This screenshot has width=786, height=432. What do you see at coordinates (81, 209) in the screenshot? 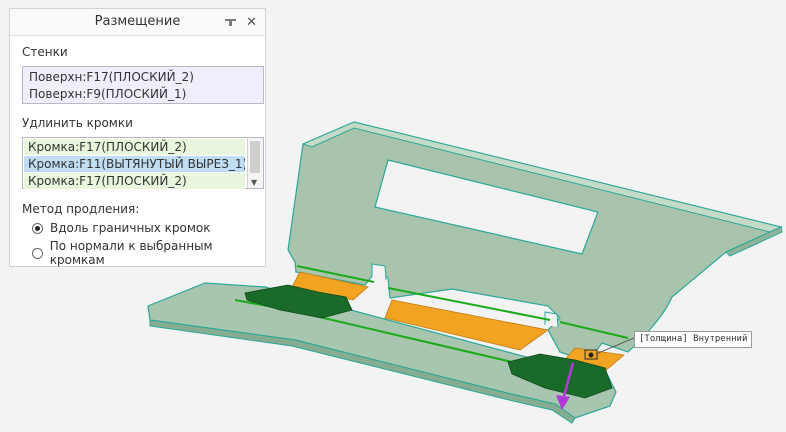
I see `method-label: Метод продления:` at bounding box center [81, 209].